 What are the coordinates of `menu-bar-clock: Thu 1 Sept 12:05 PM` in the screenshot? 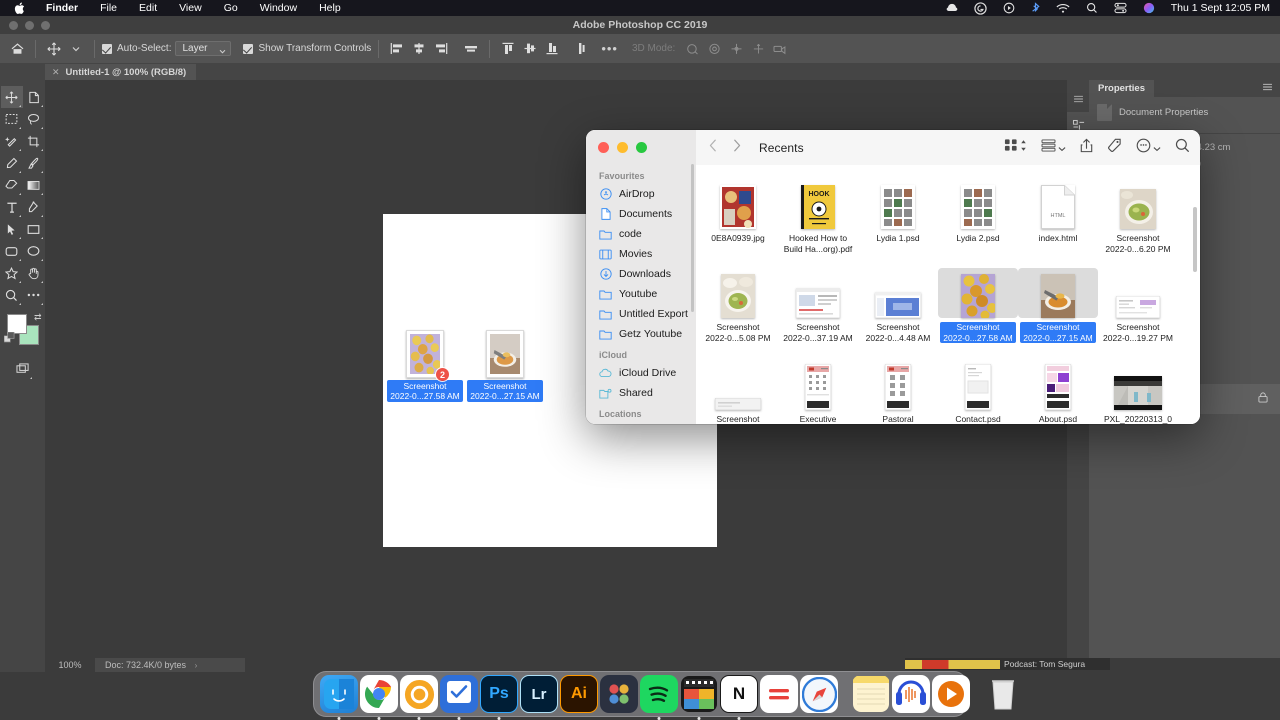 It's located at (1218, 8).